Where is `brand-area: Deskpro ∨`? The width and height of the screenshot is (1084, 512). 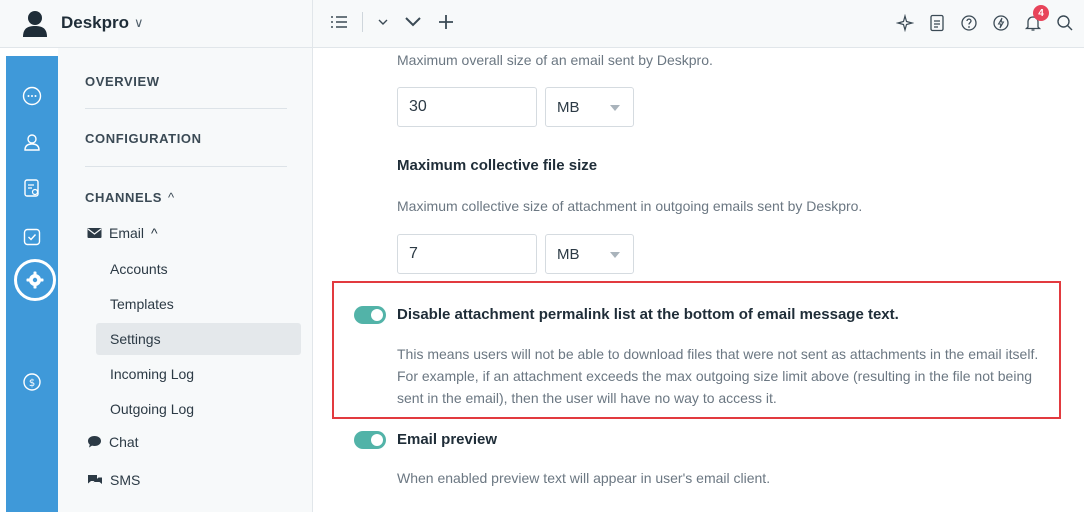 brand-area: Deskpro ∨ is located at coordinates (156, 24).